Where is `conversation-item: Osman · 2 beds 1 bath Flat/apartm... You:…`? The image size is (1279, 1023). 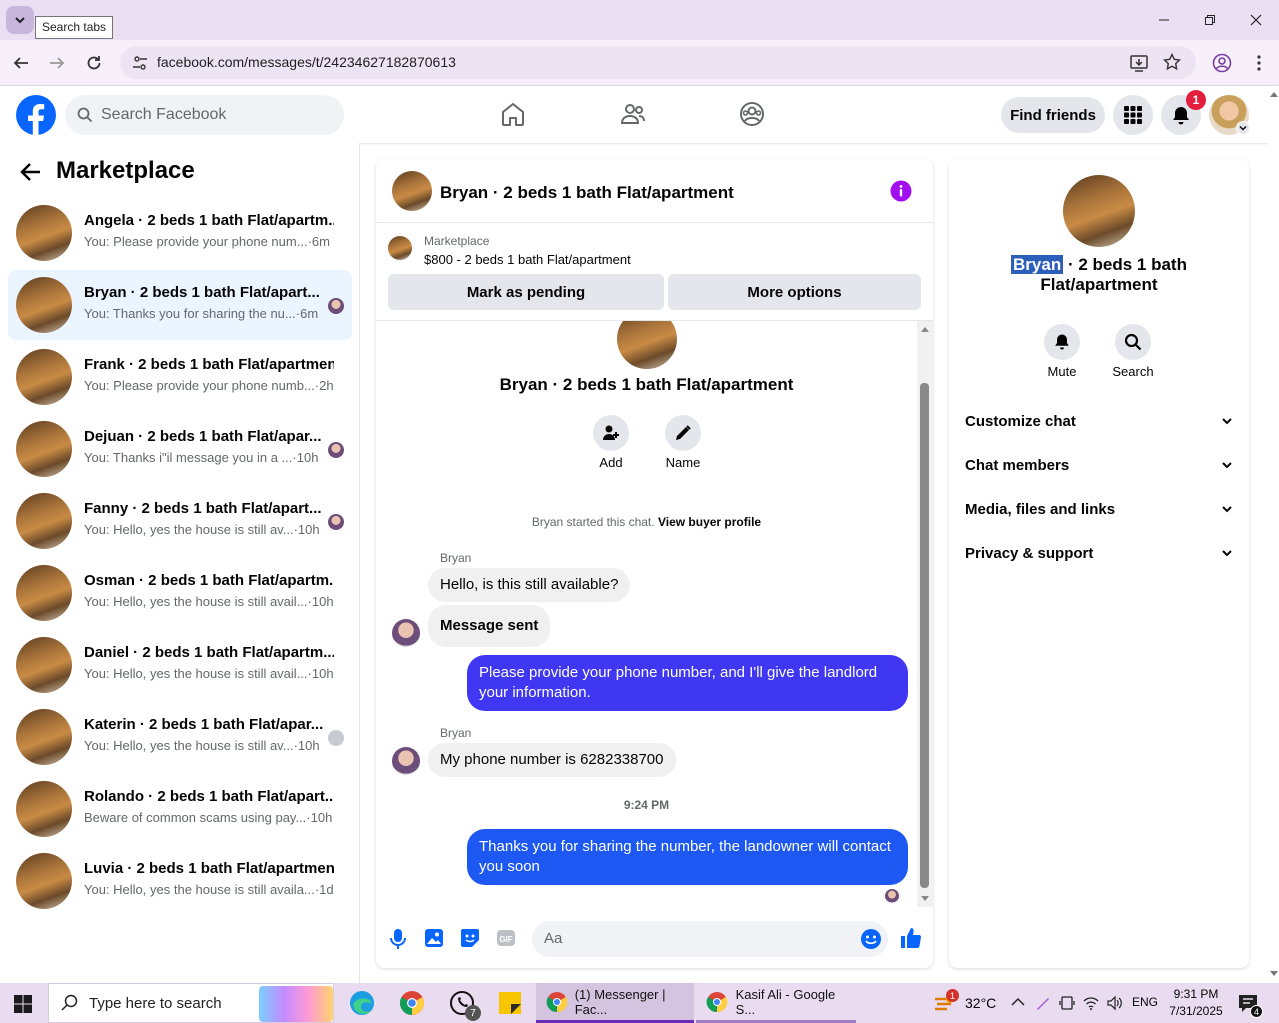
conversation-item: Osman · 2 beds 1 bath Flat/apartm... You:… is located at coordinates (180, 593).